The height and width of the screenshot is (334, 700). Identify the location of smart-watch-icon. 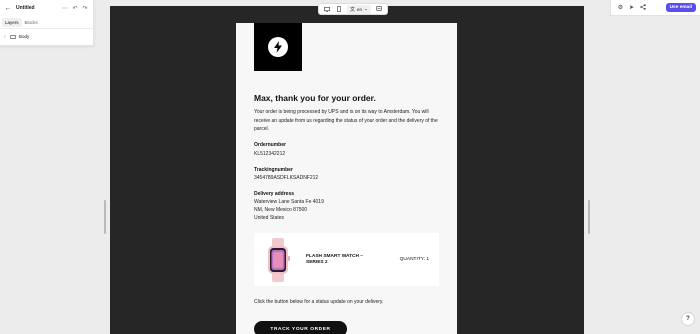
(278, 259).